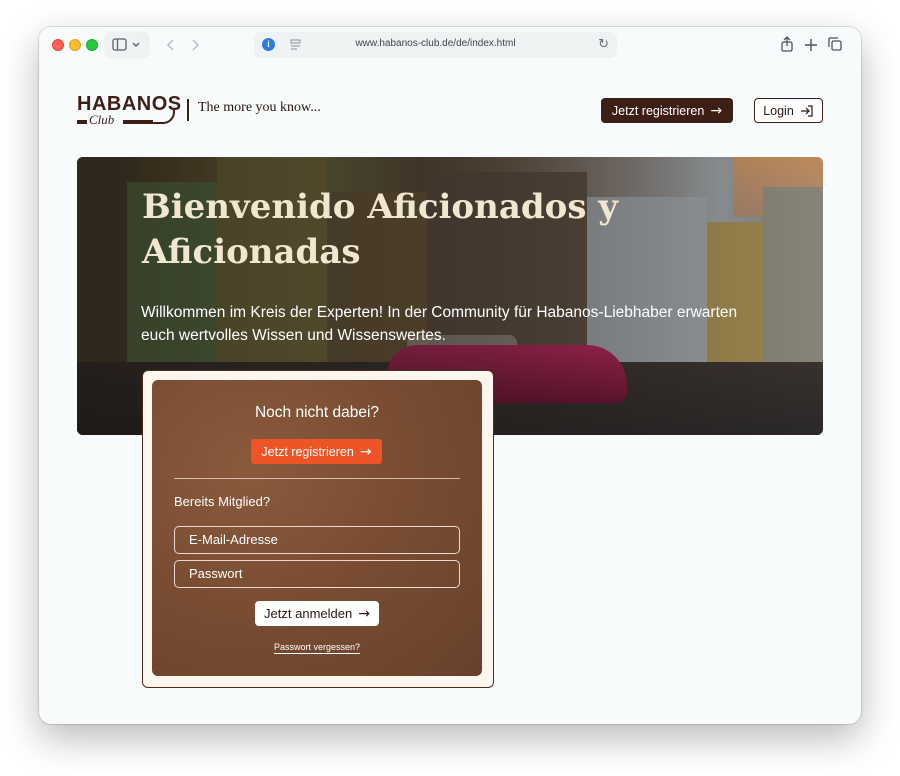 This screenshot has width=900, height=776. Describe the element at coordinates (171, 45) in the screenshot. I see `back-chevron-icon` at that location.